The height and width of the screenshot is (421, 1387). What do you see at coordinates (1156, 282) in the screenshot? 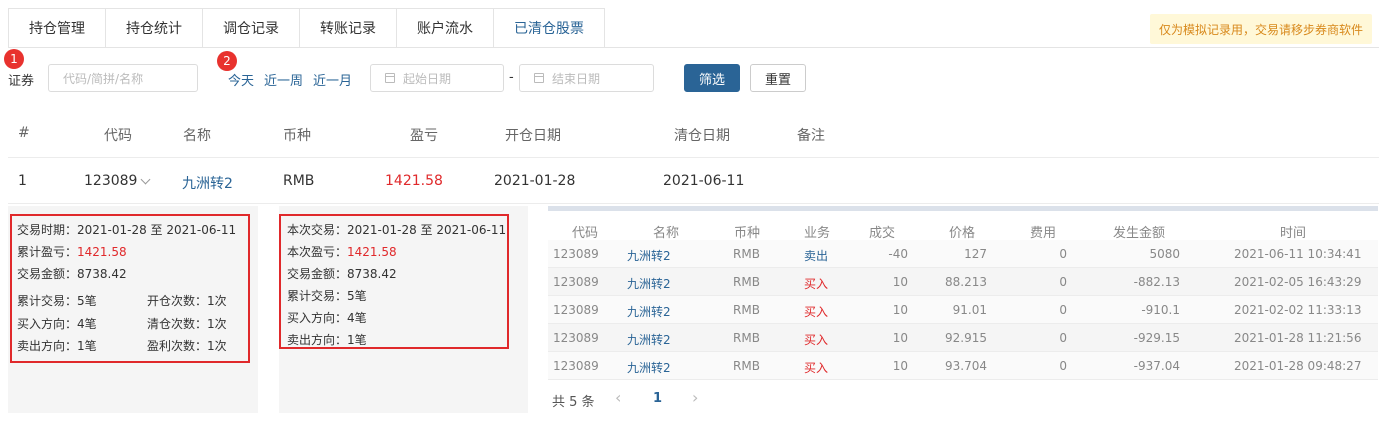
I see `cell-amt: -882.13` at bounding box center [1156, 282].